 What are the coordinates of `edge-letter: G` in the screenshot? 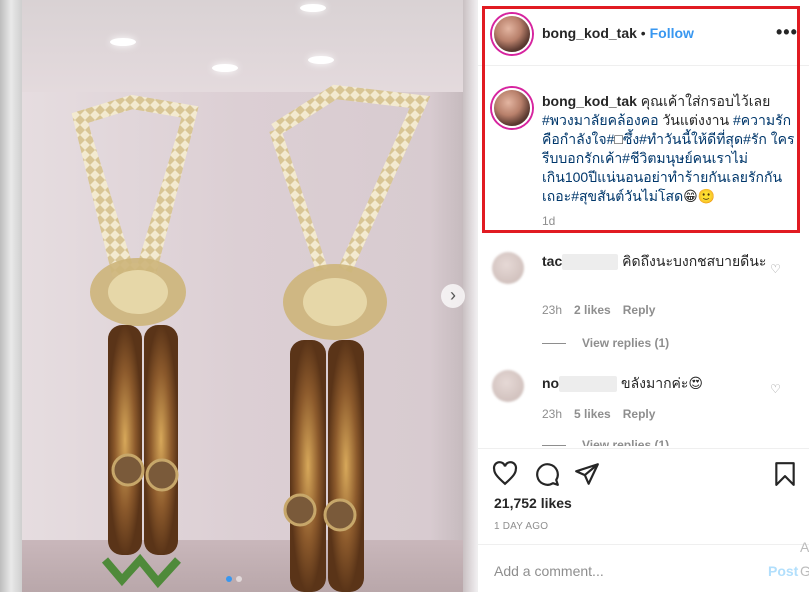 It's located at (804, 571).